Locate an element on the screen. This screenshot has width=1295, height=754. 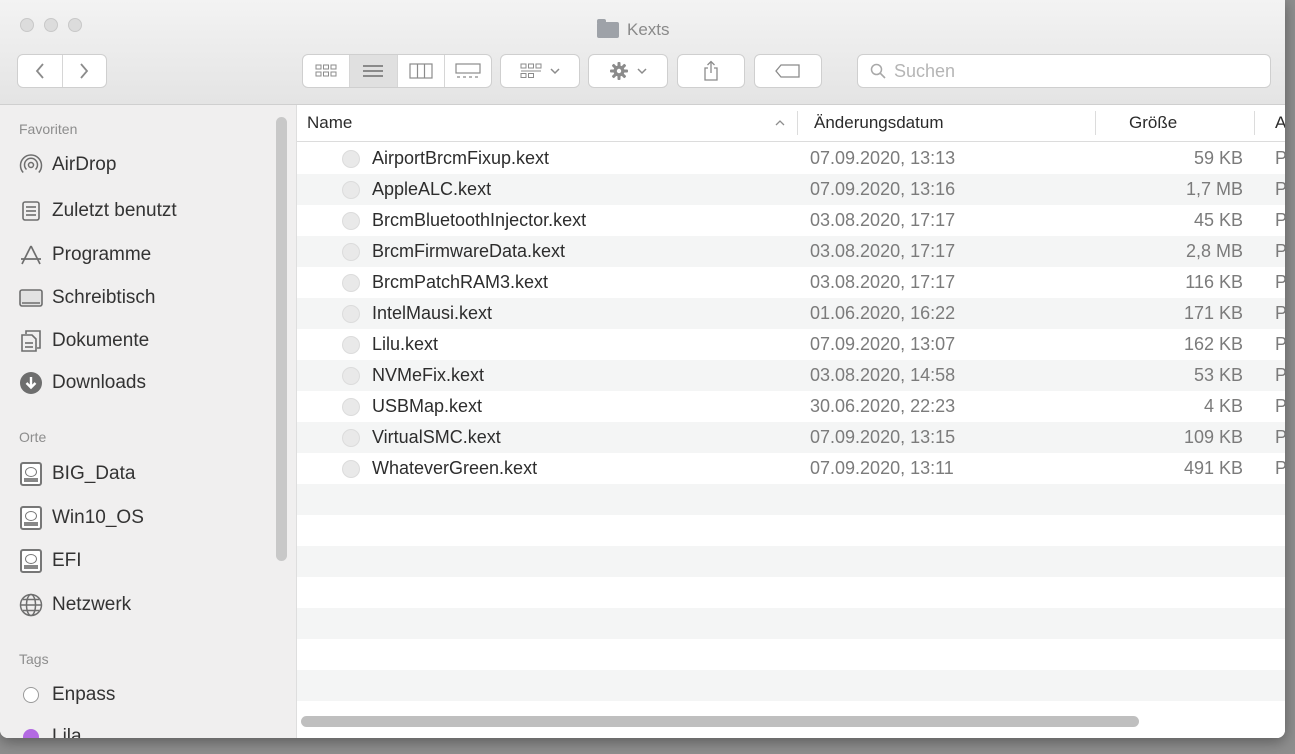
file-size: 491 KB is located at coordinates (1213, 468).